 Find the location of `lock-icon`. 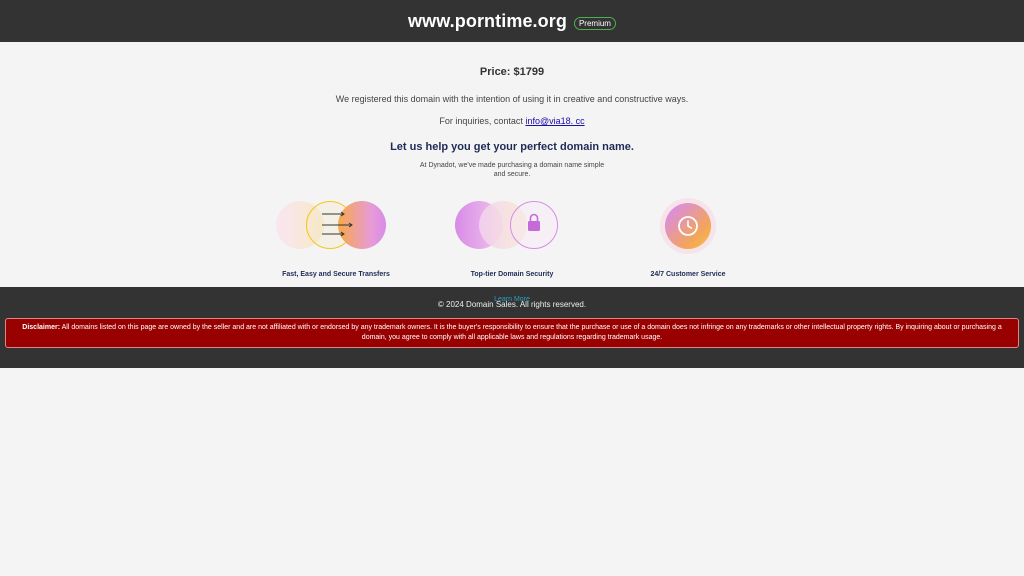

lock-icon is located at coordinates (512, 227).